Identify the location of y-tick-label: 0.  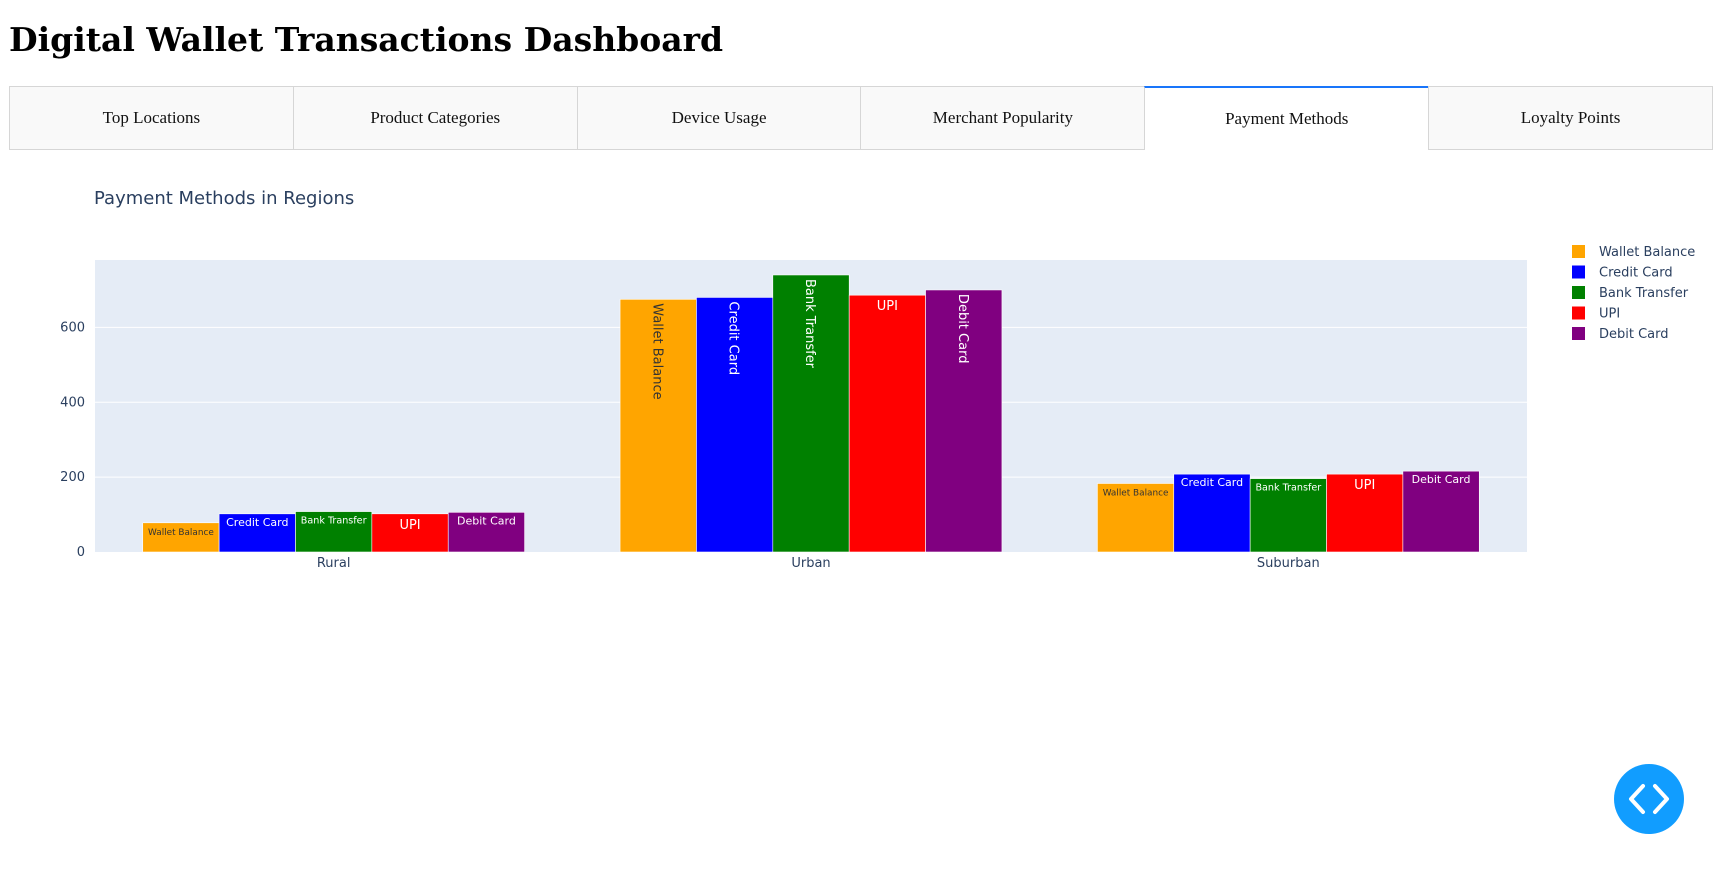
(81, 552).